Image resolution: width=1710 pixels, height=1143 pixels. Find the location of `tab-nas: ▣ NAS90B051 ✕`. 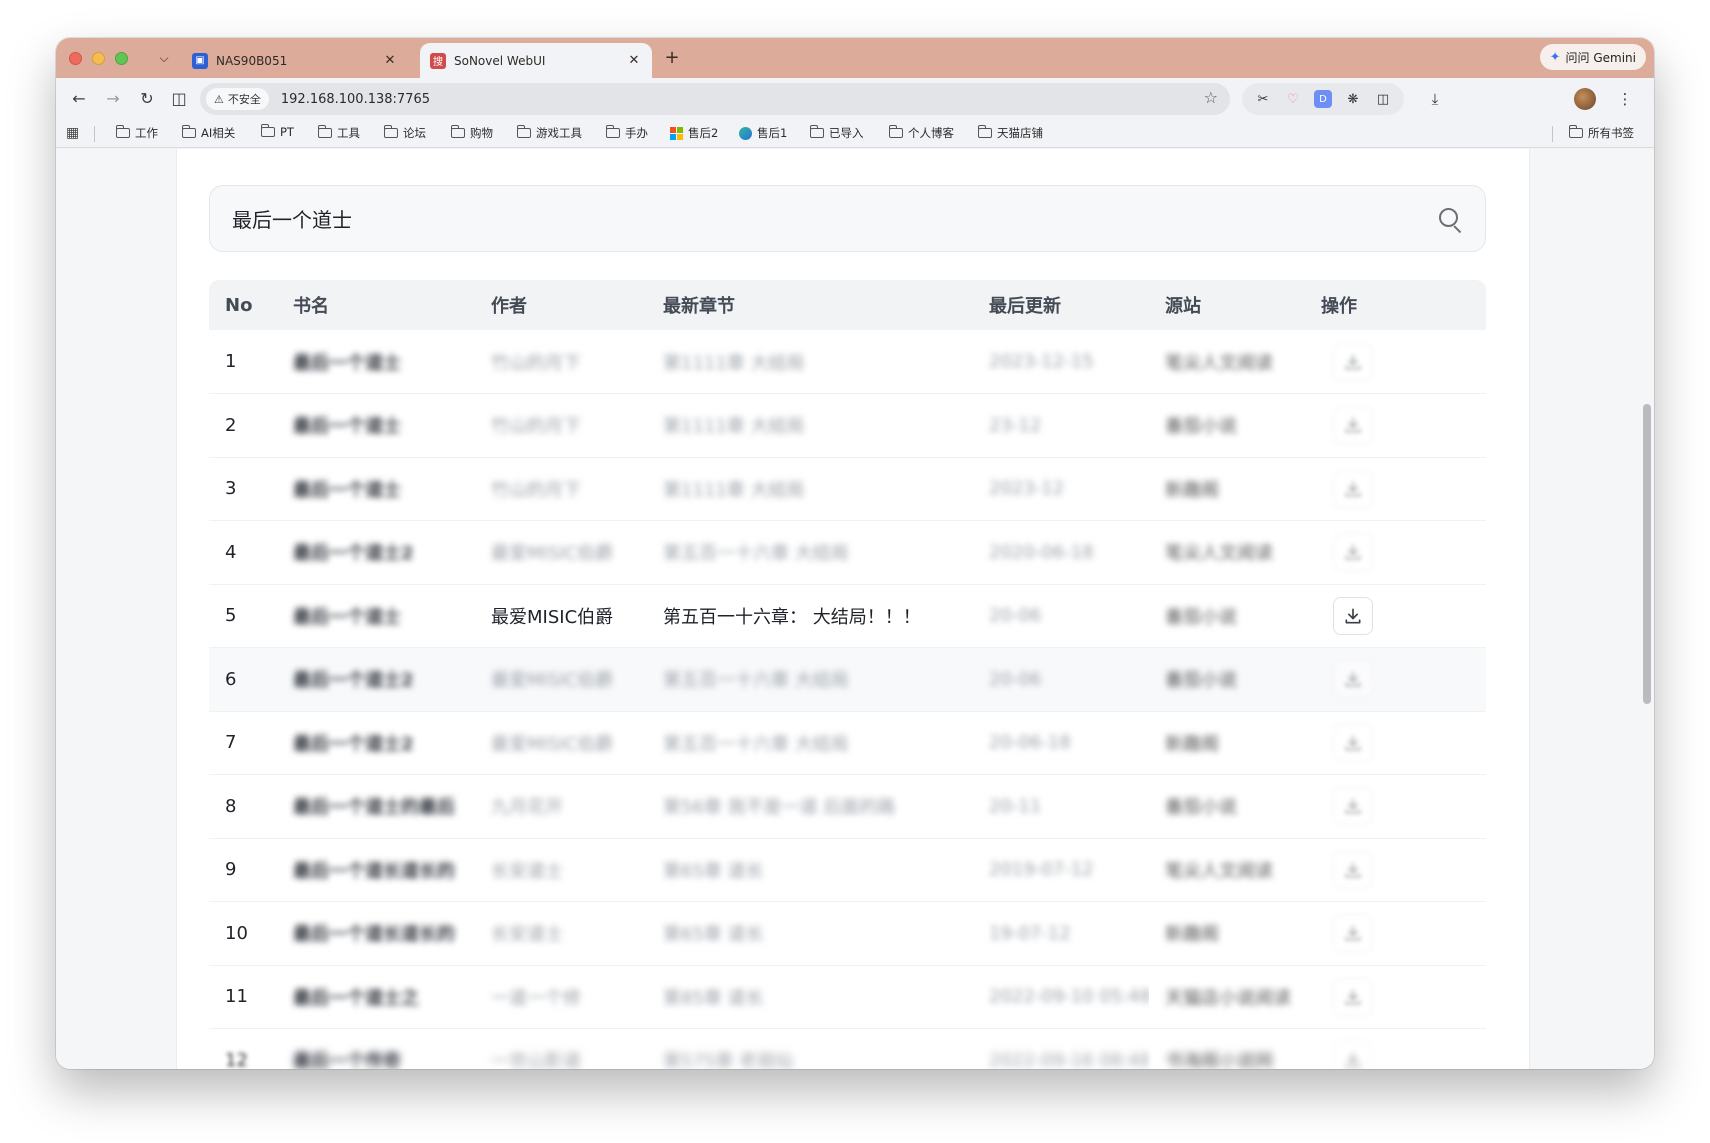

tab-nas: ▣ NAS90B051 ✕ is located at coordinates (295, 60).